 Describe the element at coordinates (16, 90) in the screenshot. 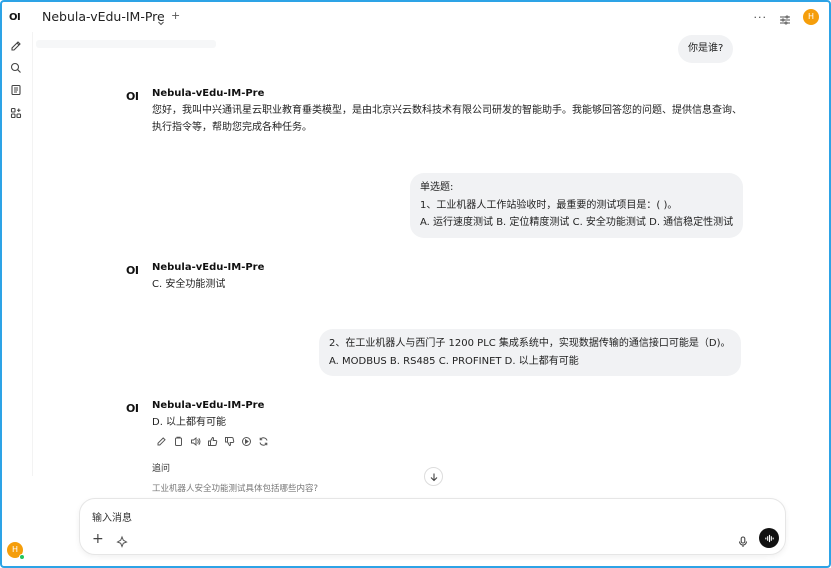

I see `notes-icon` at that location.